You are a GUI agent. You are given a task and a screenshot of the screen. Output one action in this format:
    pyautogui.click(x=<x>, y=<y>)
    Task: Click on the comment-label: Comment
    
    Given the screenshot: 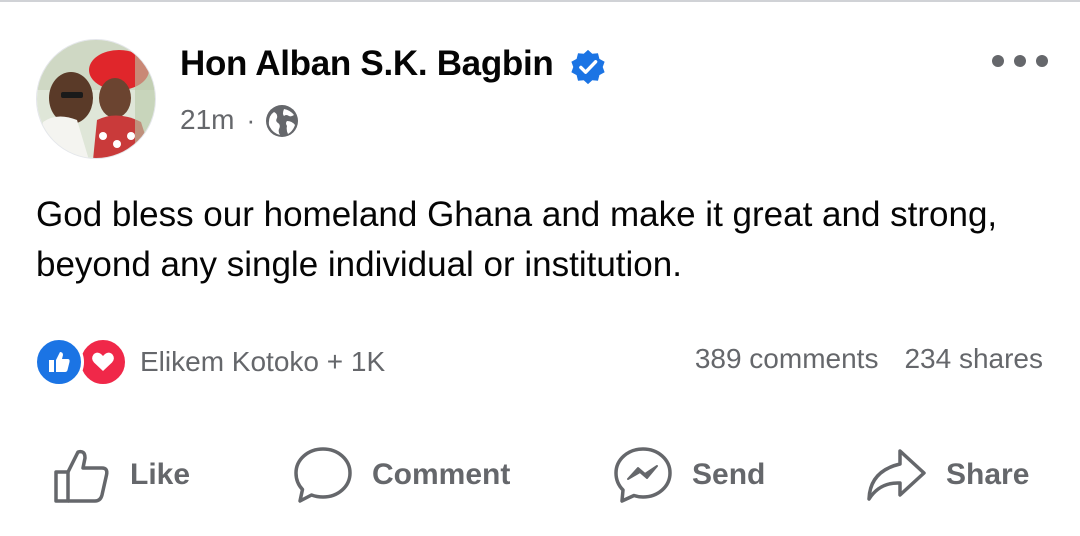 What is the action you would take?
    pyautogui.click(x=441, y=474)
    